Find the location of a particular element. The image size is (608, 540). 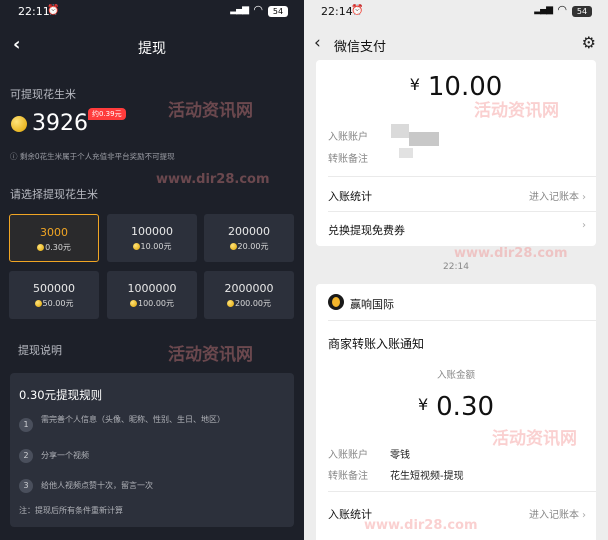

info-note: ⓘ 剩余0花生米属于个人充值非平台奖励不可提现 is located at coordinates (92, 156).